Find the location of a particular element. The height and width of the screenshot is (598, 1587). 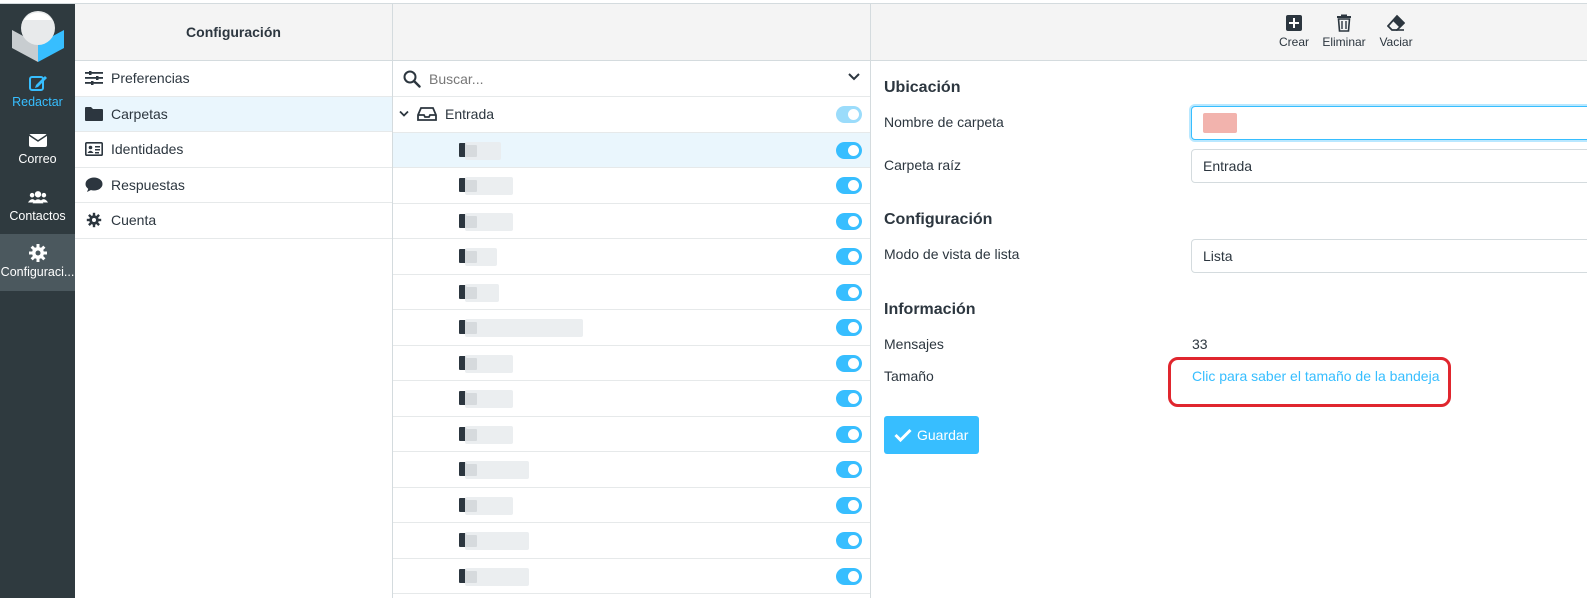

settings-item-account: Cuenta is located at coordinates (233, 221).